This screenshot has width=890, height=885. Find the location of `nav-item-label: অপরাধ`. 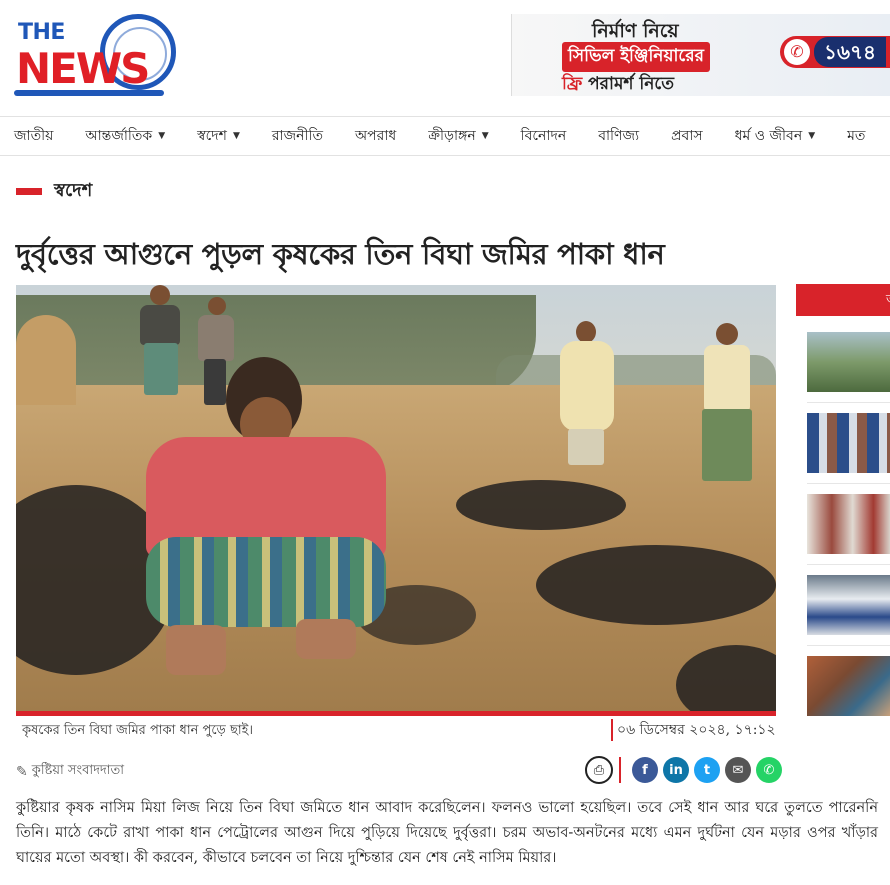

nav-item-label: অপরাধ is located at coordinates (376, 136).